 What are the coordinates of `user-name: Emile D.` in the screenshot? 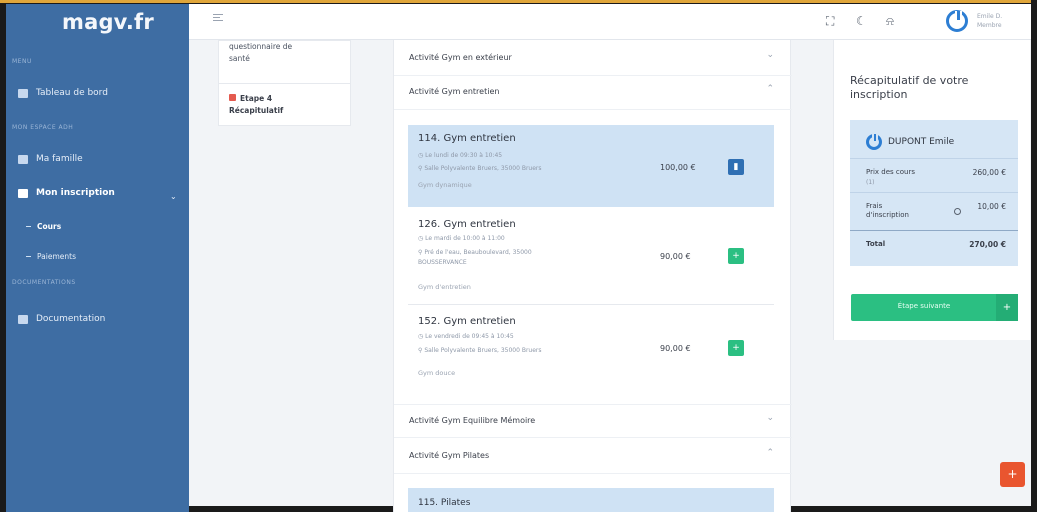 It's located at (990, 16).